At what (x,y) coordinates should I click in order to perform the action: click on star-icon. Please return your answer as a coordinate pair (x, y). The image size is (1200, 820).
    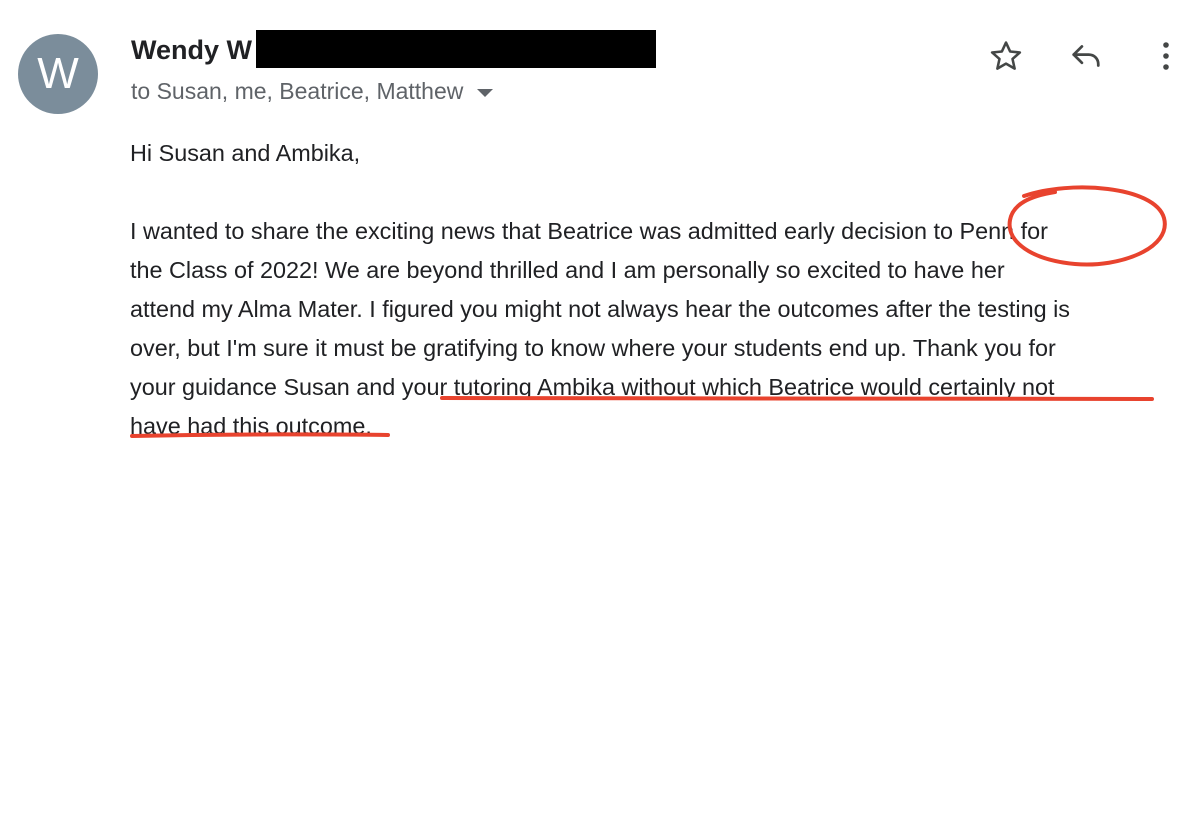
    Looking at the image, I should click on (1006, 56).